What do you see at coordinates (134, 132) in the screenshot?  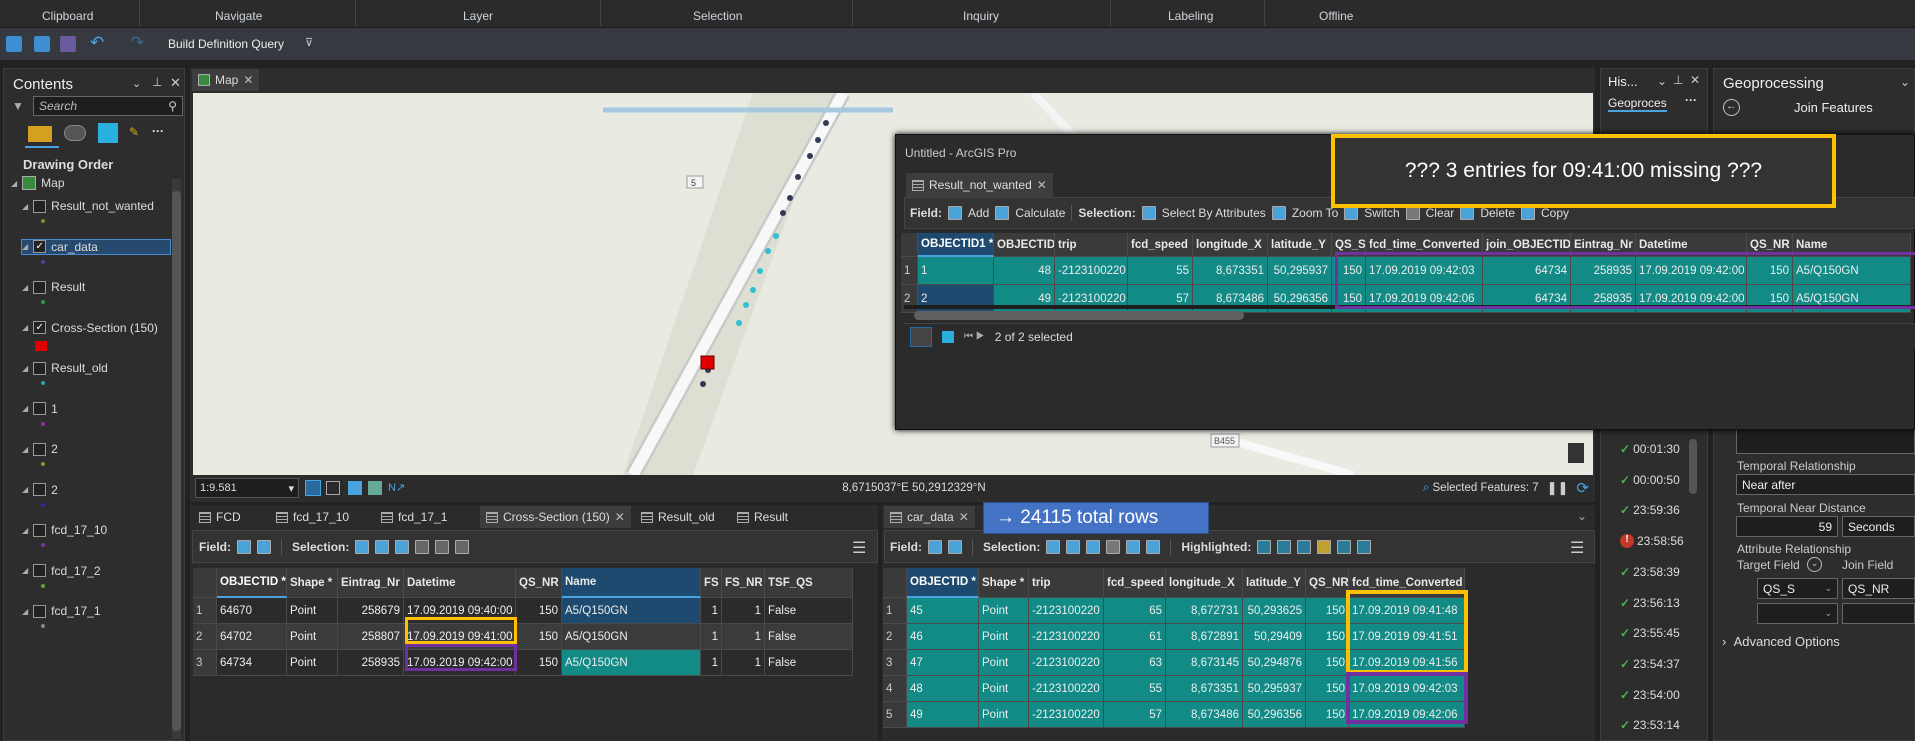 I see `list-by-editing-icon: ✎` at bounding box center [134, 132].